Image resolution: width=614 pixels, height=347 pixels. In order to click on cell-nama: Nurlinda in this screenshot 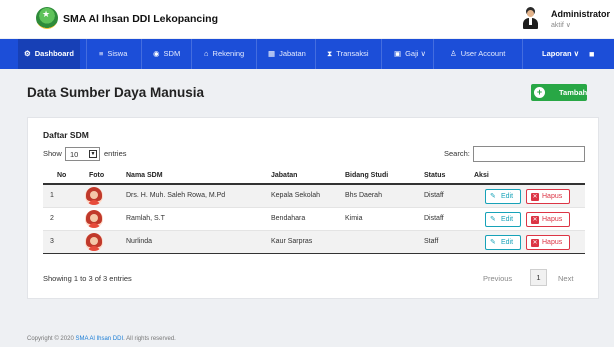, I will do `click(139, 241)`.